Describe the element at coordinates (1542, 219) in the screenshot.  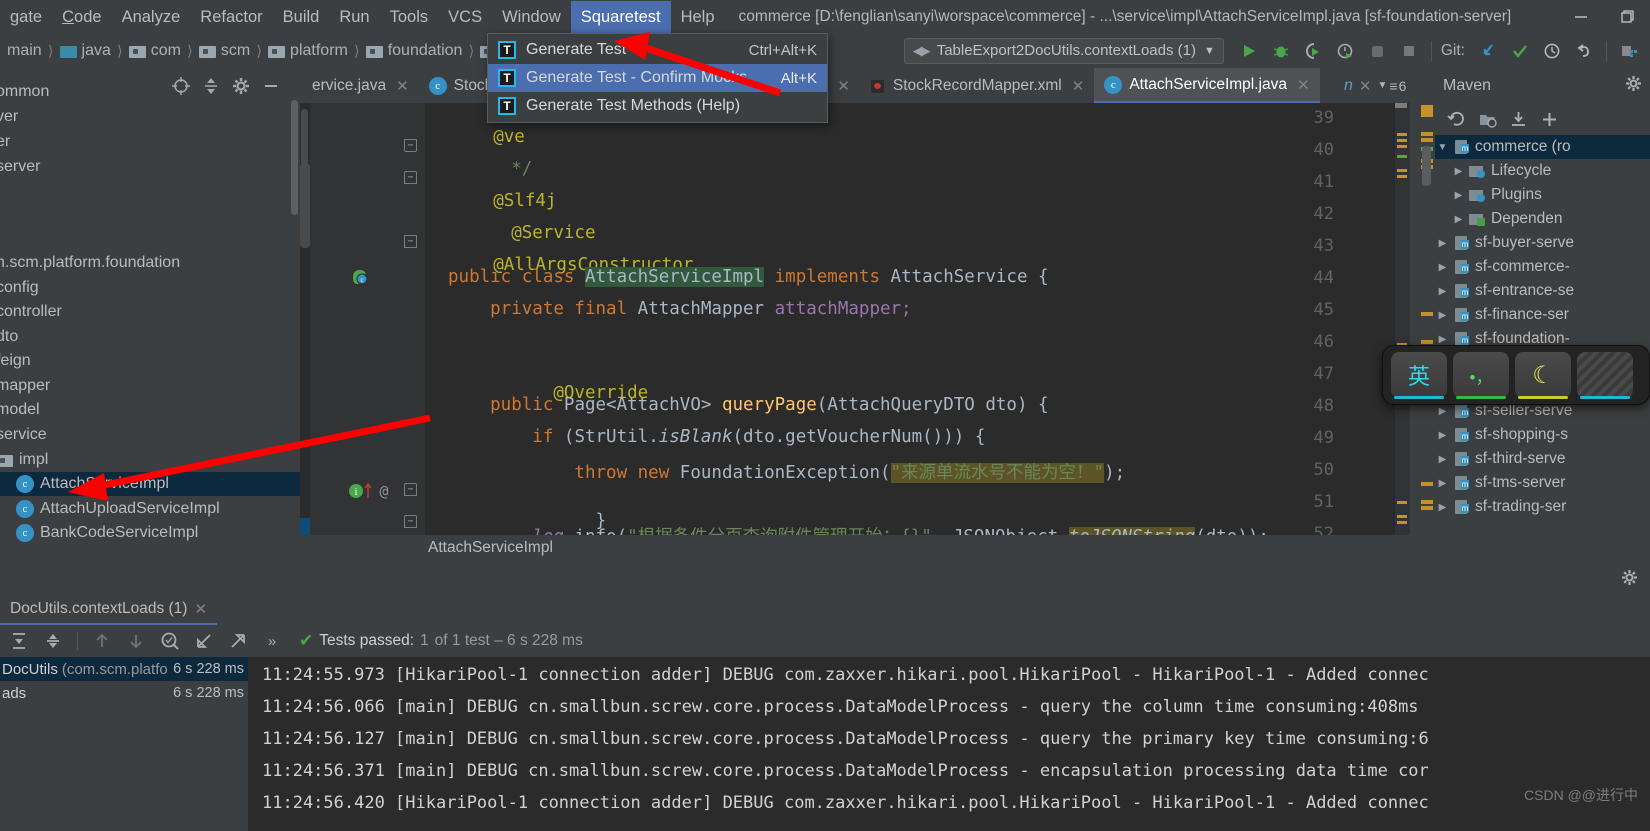
I see `maven-item-dependencies: ▶ Dependen` at that location.